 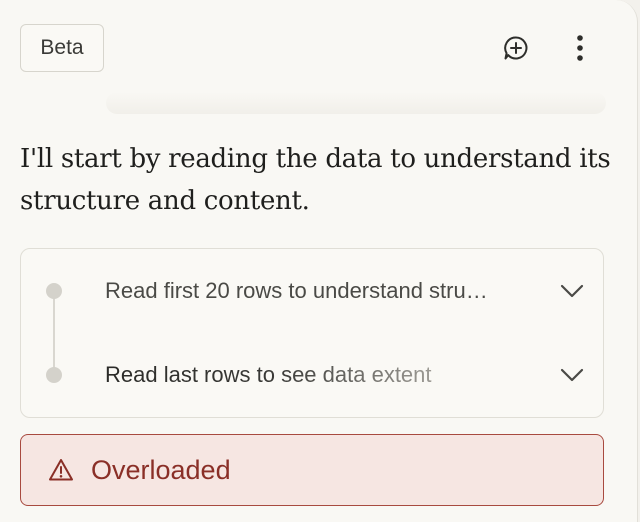 What do you see at coordinates (356, 103) in the screenshot?
I see `scroll-fade` at bounding box center [356, 103].